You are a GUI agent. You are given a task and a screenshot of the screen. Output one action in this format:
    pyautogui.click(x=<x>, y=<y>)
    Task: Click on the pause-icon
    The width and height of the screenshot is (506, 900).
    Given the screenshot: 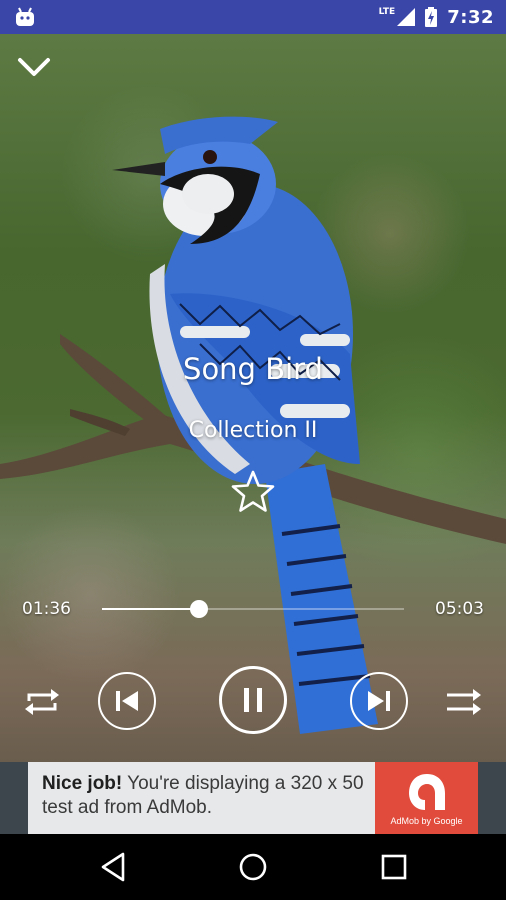 What is the action you would take?
    pyautogui.click(x=253, y=700)
    